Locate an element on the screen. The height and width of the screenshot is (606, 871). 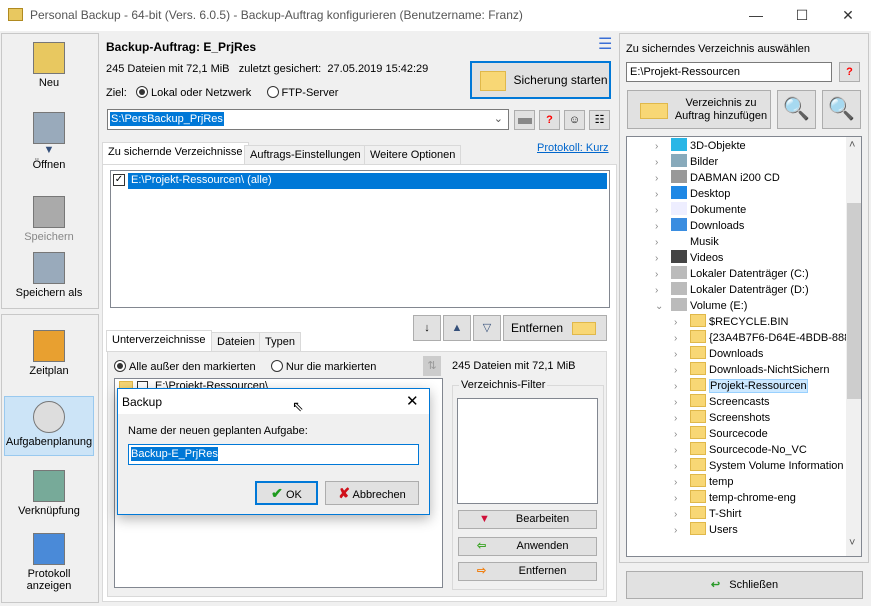
sidebar-item-öffnen: ▼ Öffnen is located at coordinates (49, 141).